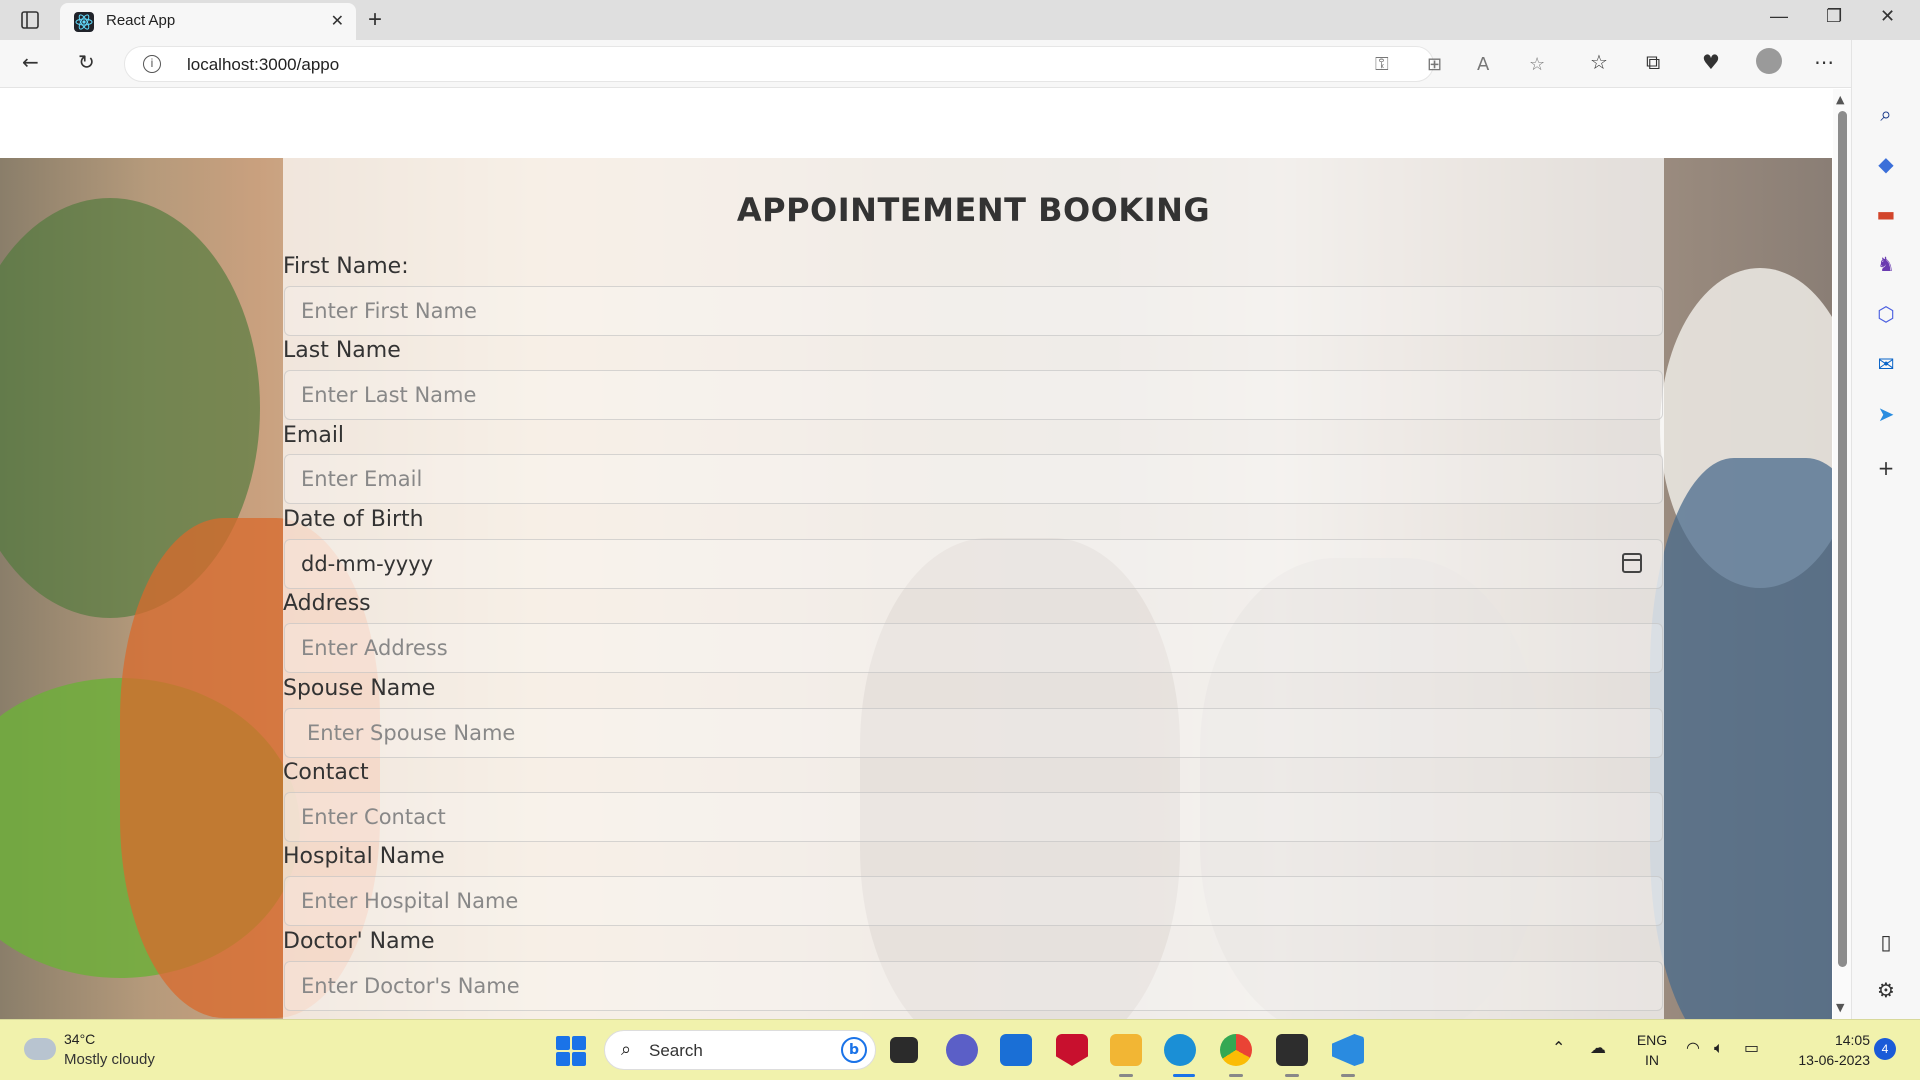 This screenshot has height=1080, width=1920. Describe the element at coordinates (346, 266) in the screenshot. I see `first-name-label: First Name:` at that location.